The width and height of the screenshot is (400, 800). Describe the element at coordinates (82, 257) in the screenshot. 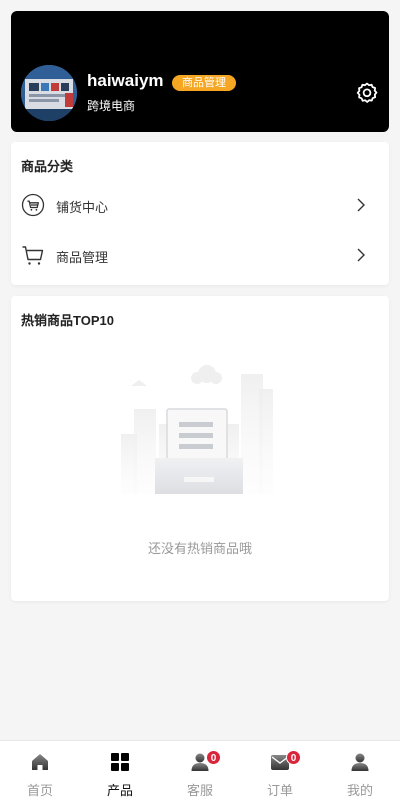

I see `menu-item-label: 商品管理` at that location.